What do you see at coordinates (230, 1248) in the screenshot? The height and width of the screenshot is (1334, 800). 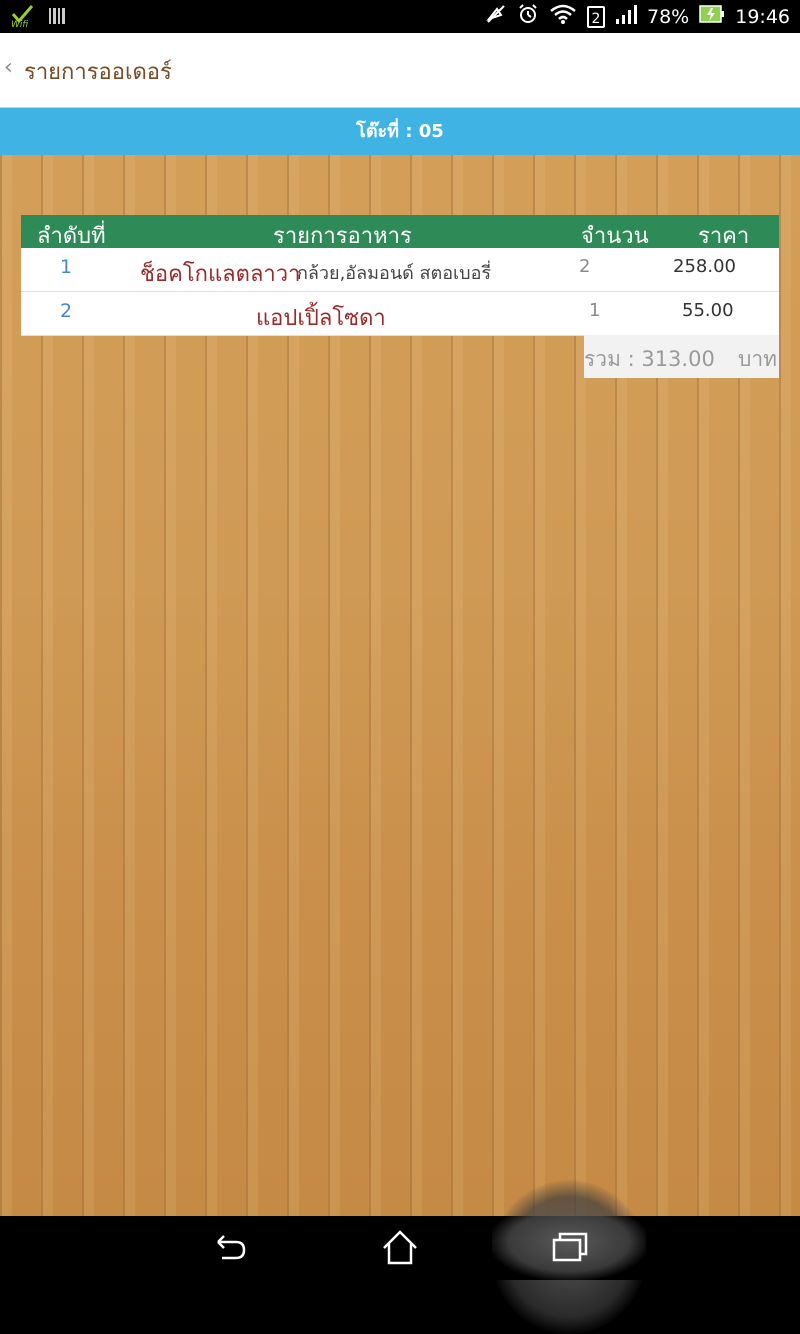 I see `back-icon` at bounding box center [230, 1248].